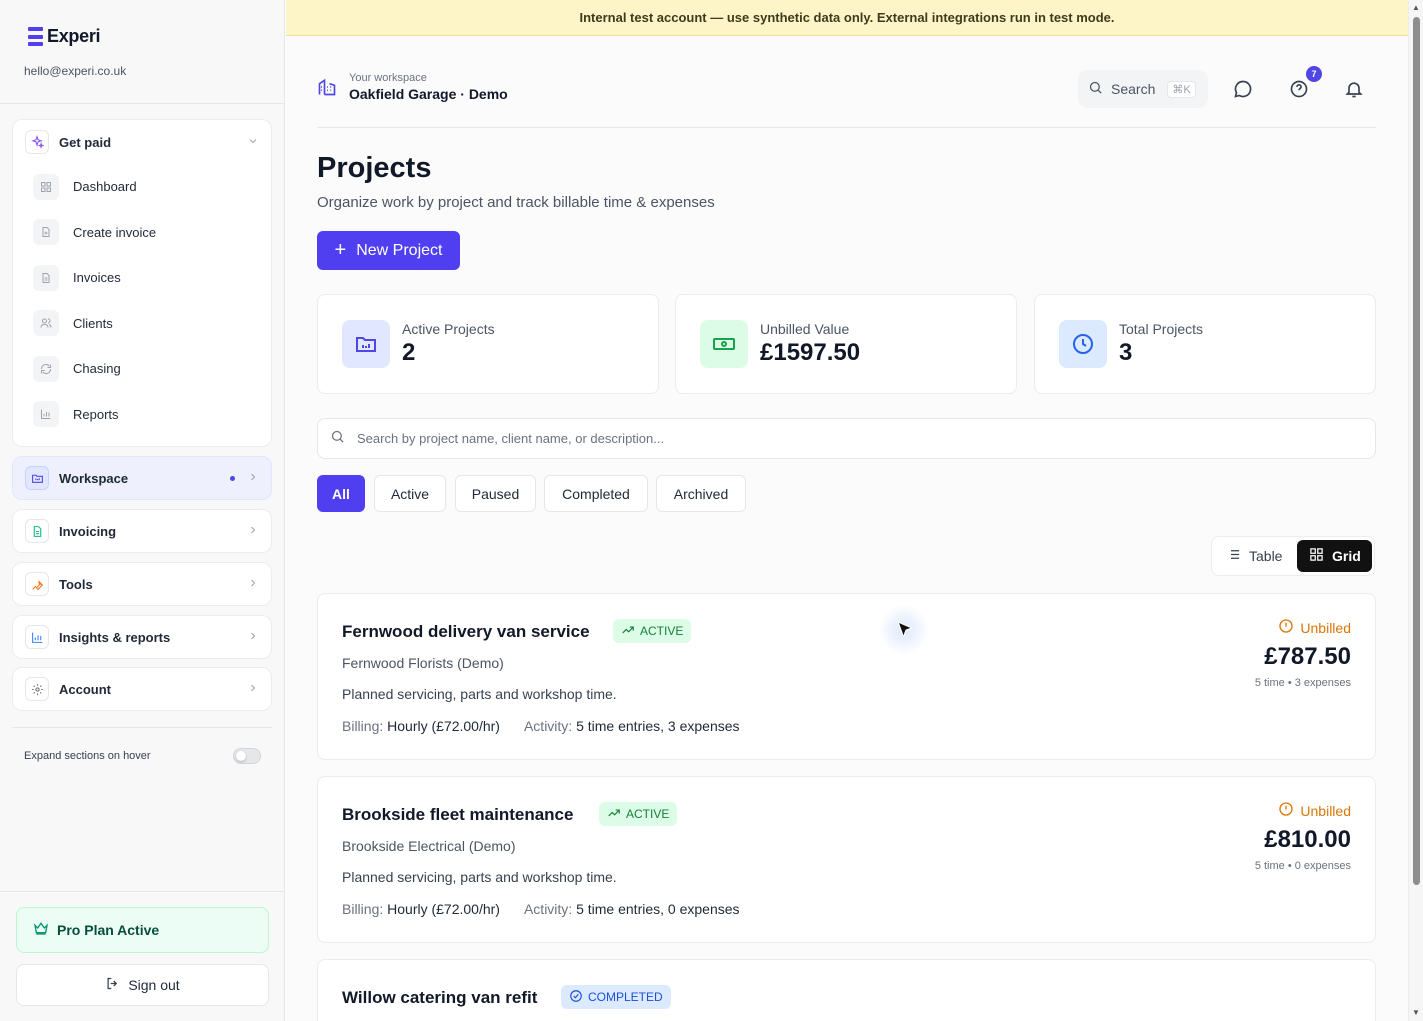 This screenshot has width=1423, height=1021. Describe the element at coordinates (74, 36) in the screenshot. I see `brand-name: Experi` at that location.